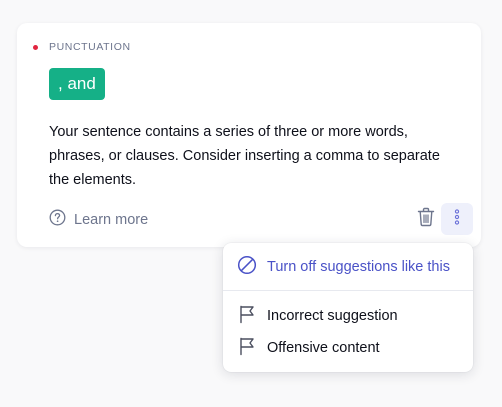 This screenshot has height=407, width=502. Describe the element at coordinates (35, 47) in the screenshot. I see `category-dot` at that location.